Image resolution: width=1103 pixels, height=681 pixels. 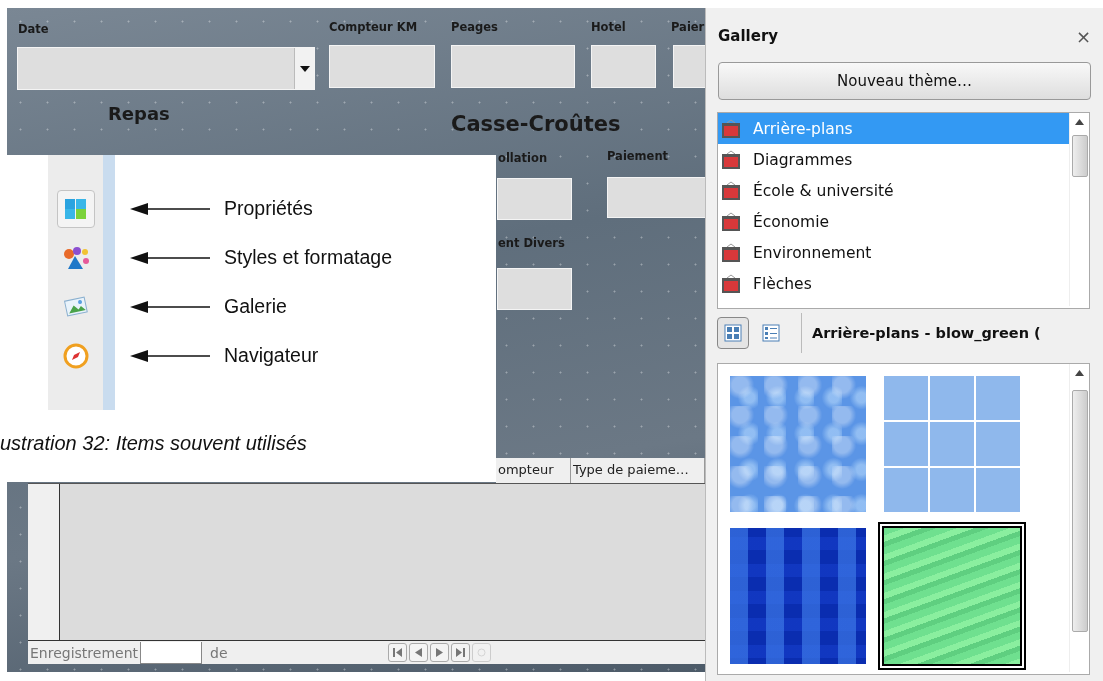 What do you see at coordinates (139, 113) in the screenshot?
I see `section-heading: Repas` at bounding box center [139, 113].